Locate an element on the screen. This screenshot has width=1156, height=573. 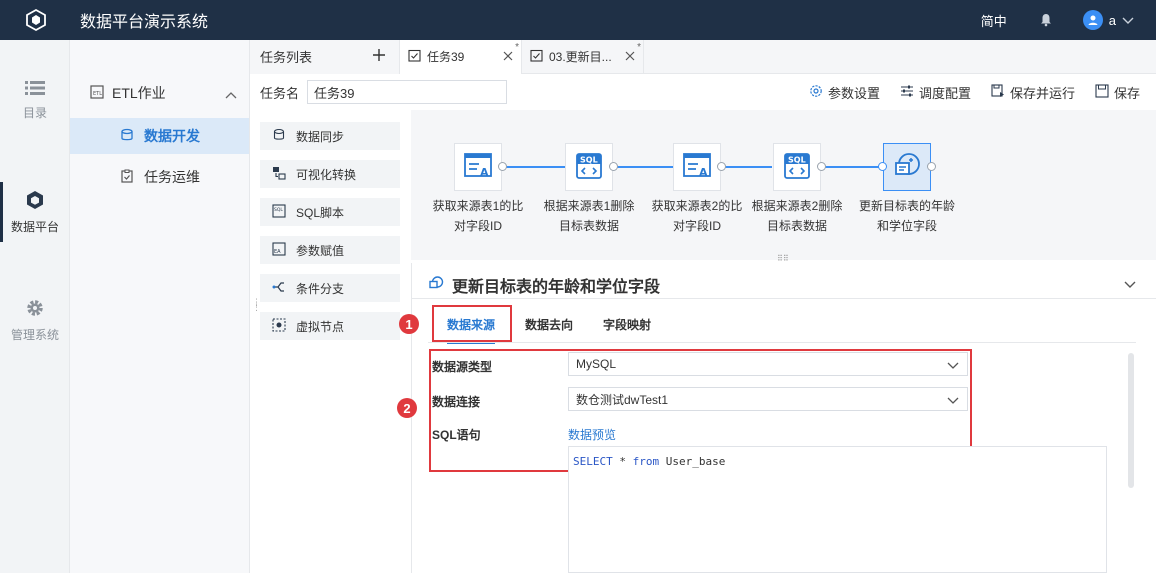
save-and-run-button: 保存并运行 is located at coordinates (1033, 92).